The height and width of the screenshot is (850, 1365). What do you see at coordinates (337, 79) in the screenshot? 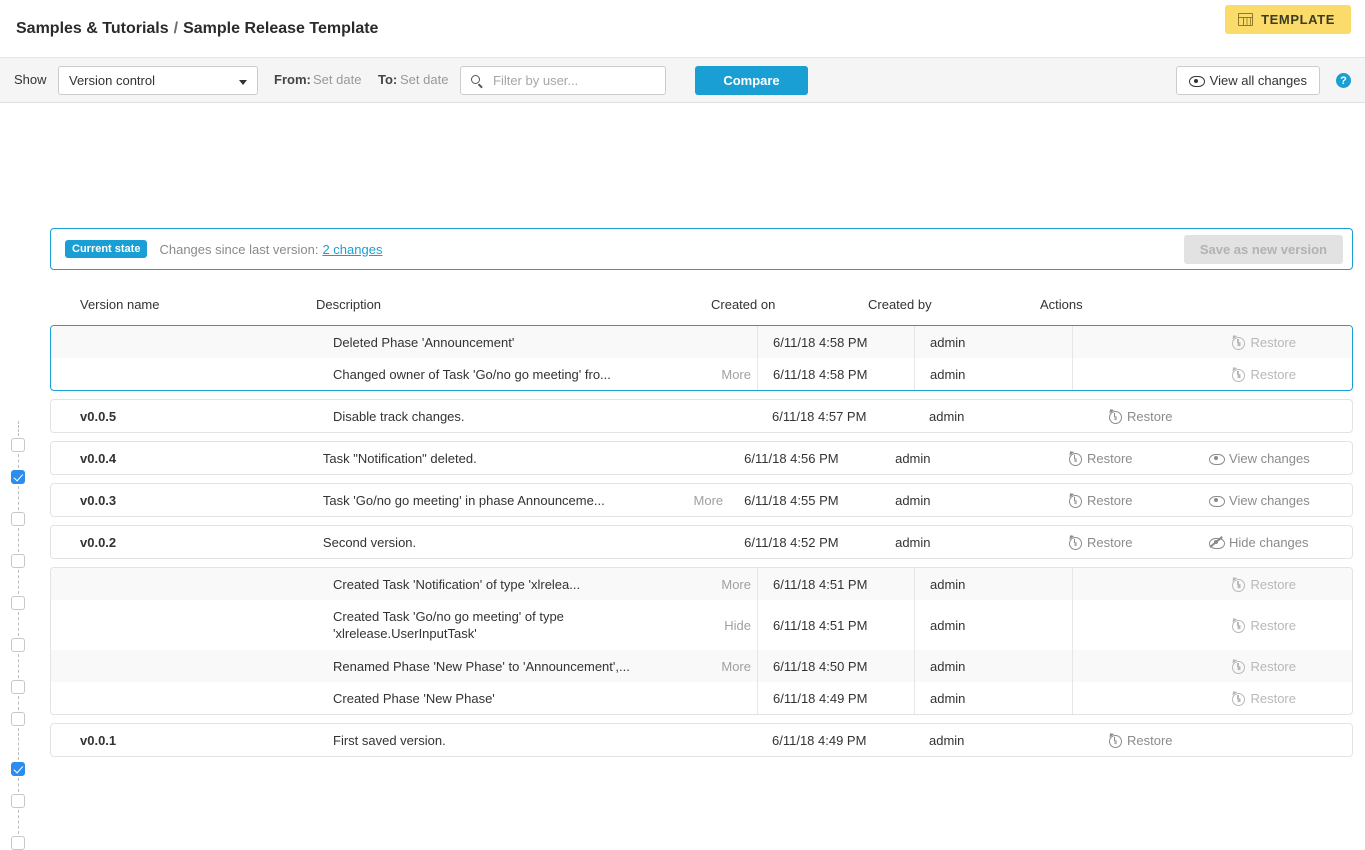
I see `from-date-input: Set date` at bounding box center [337, 79].